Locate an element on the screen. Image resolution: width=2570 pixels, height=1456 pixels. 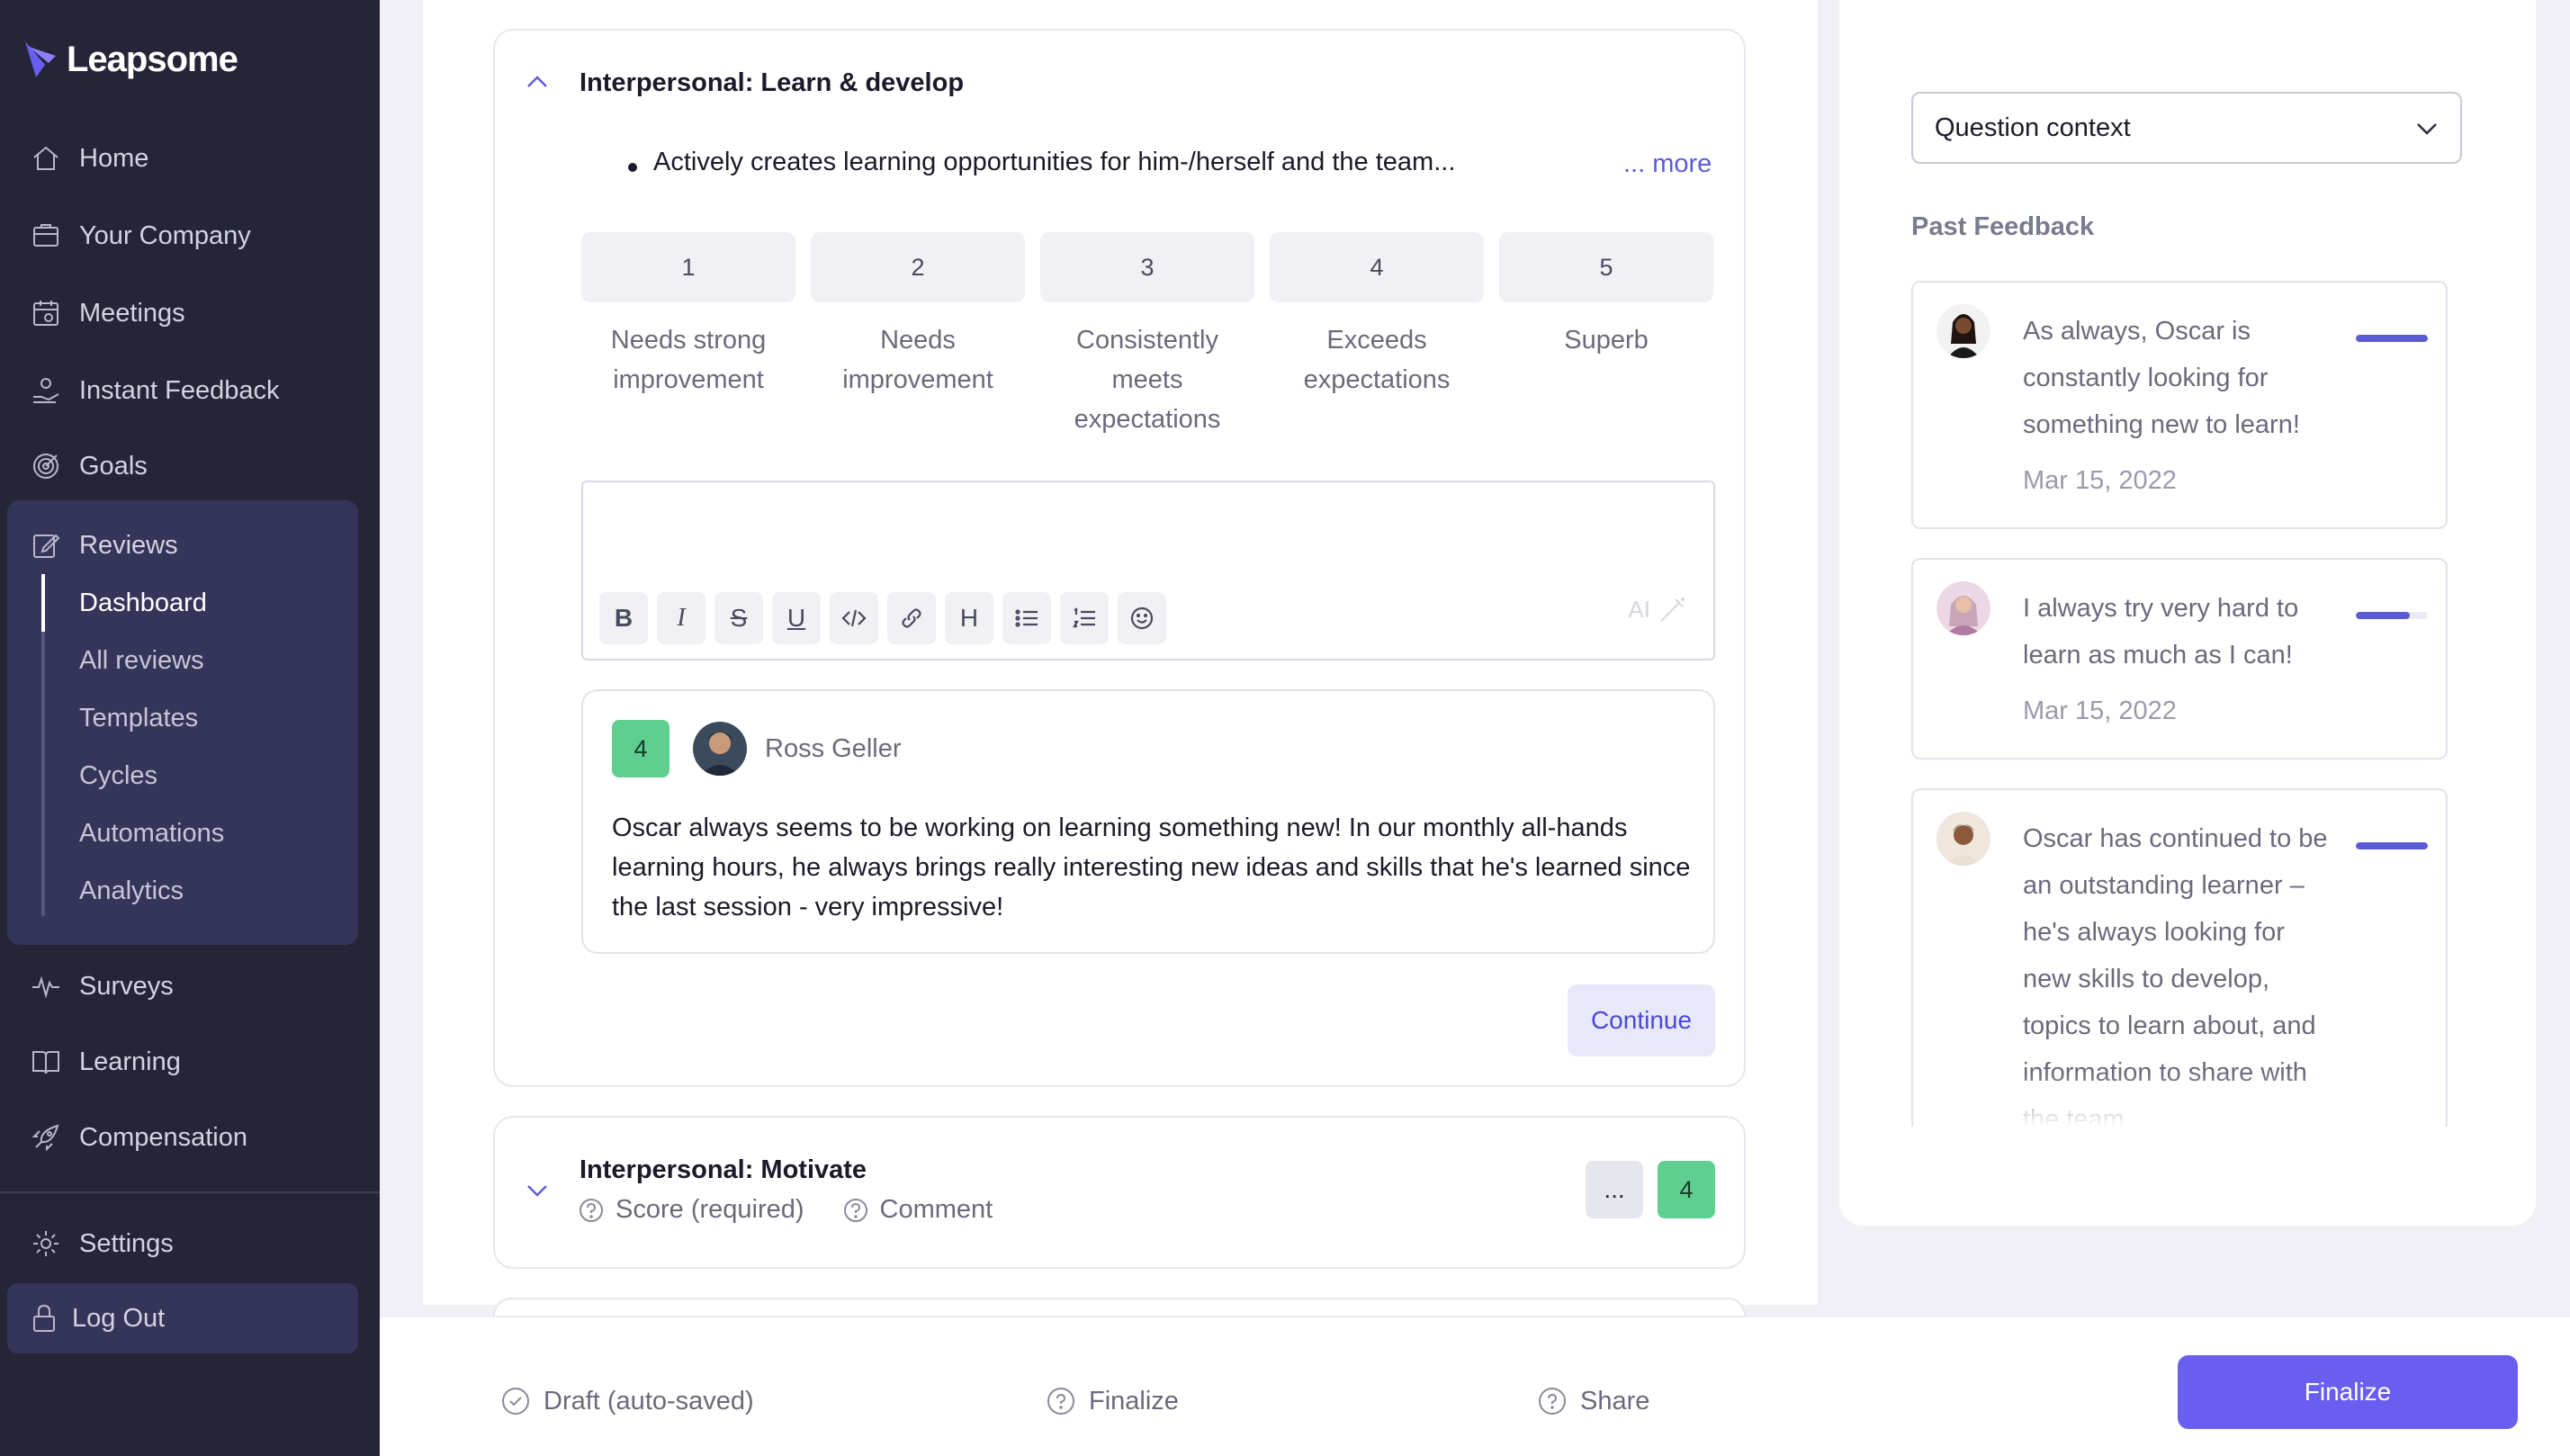
logout-button: Log Out is located at coordinates (182, 1318).